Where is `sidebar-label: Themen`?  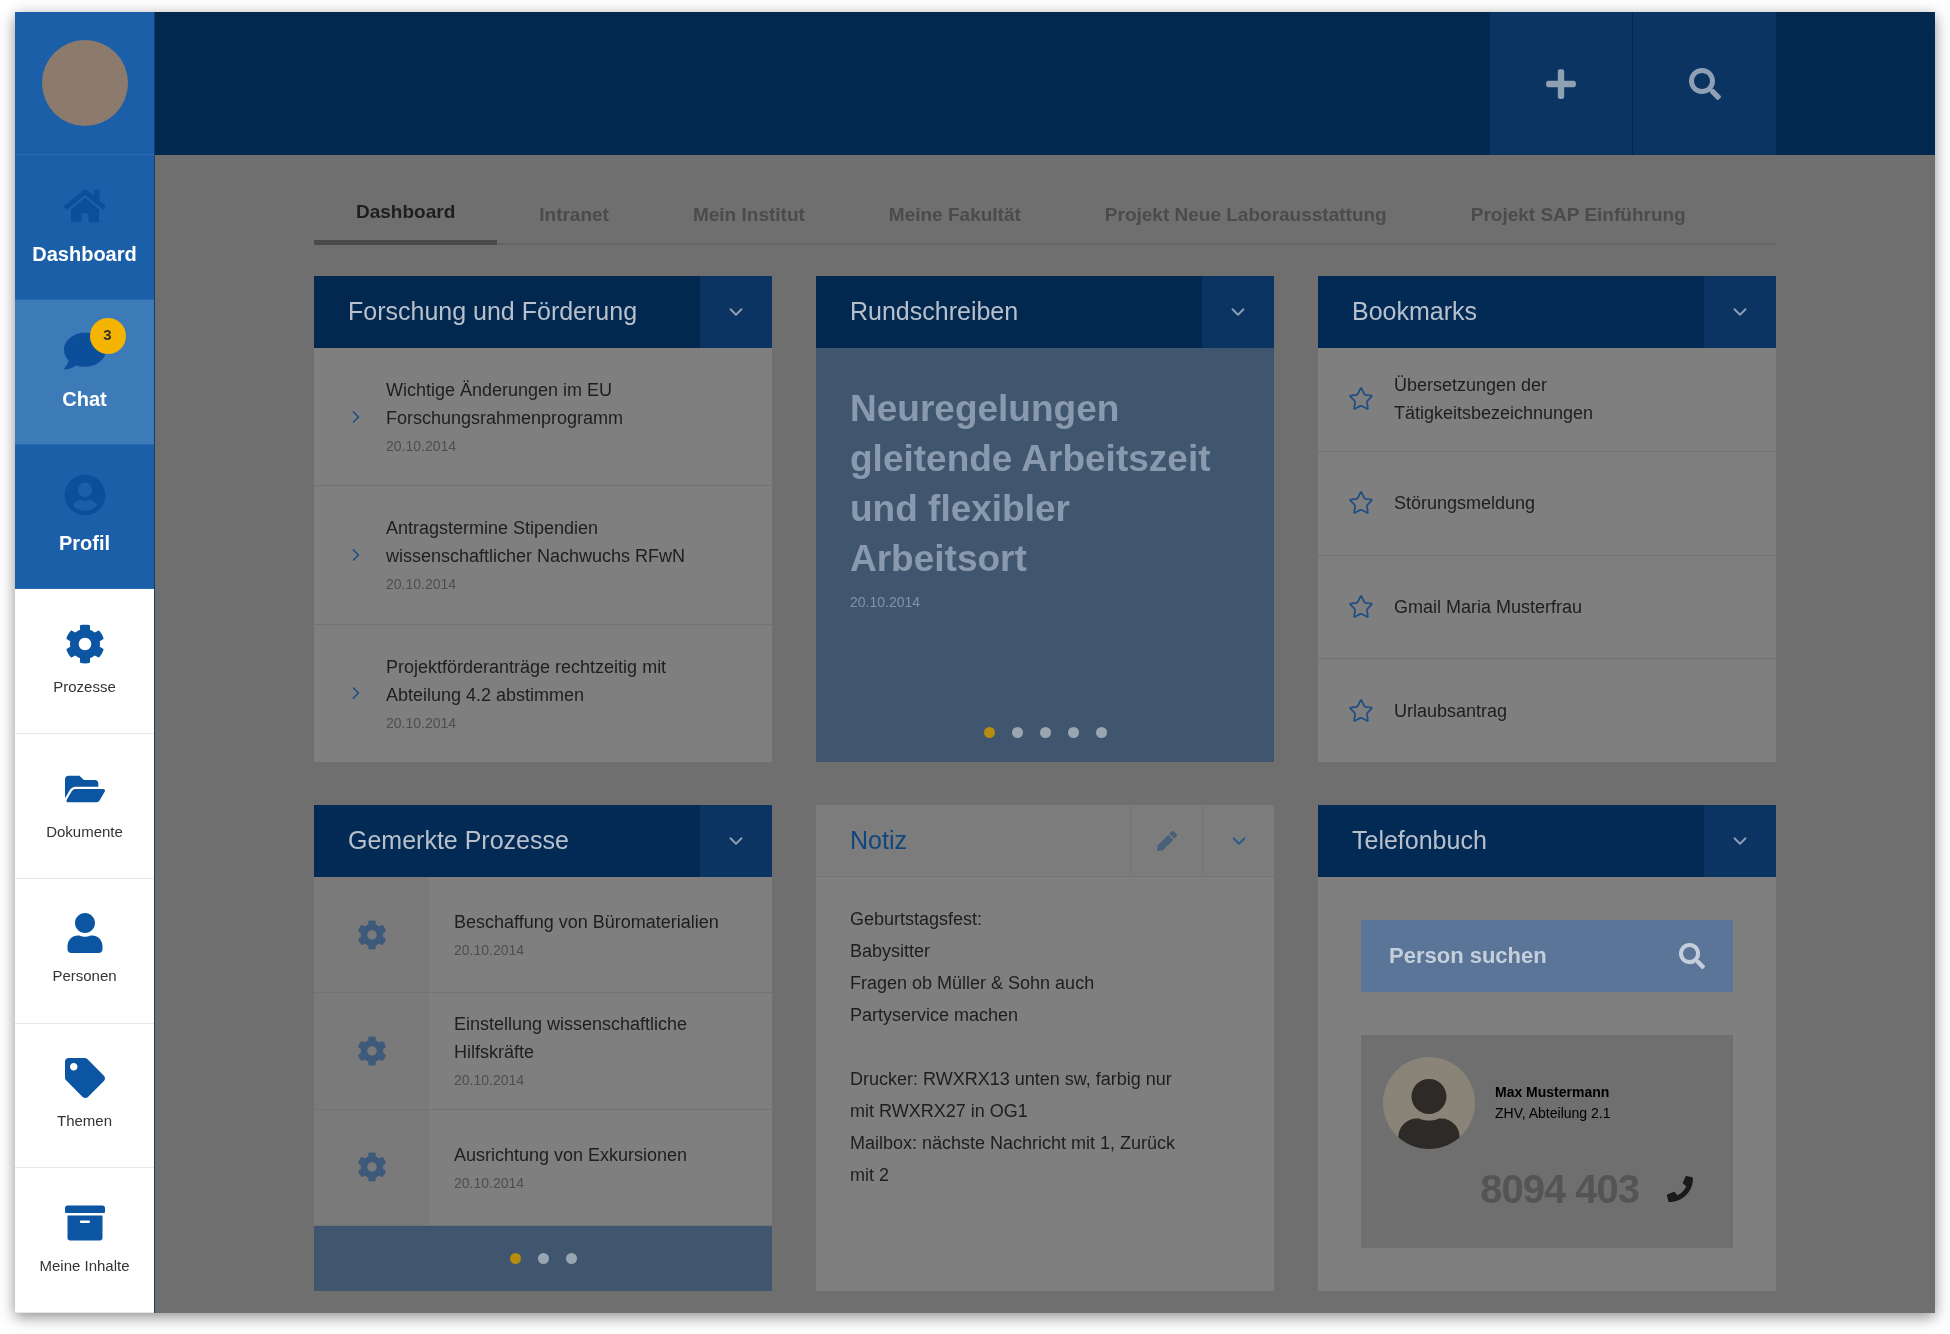
sidebar-label: Themen is located at coordinates (84, 1121).